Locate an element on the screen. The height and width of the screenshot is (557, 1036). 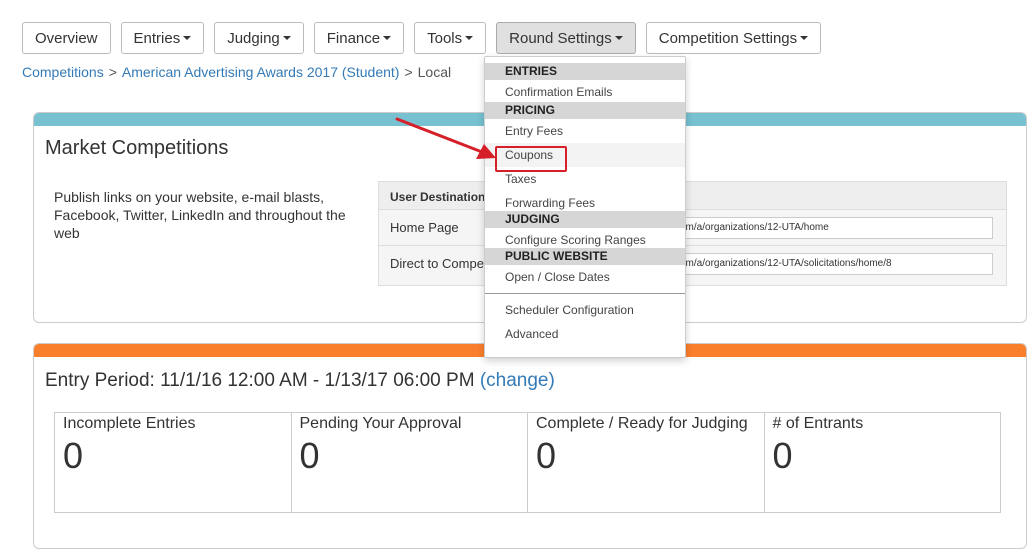
menu-item-scheduler-configuration: Scheduler Configuration is located at coordinates (585, 310).